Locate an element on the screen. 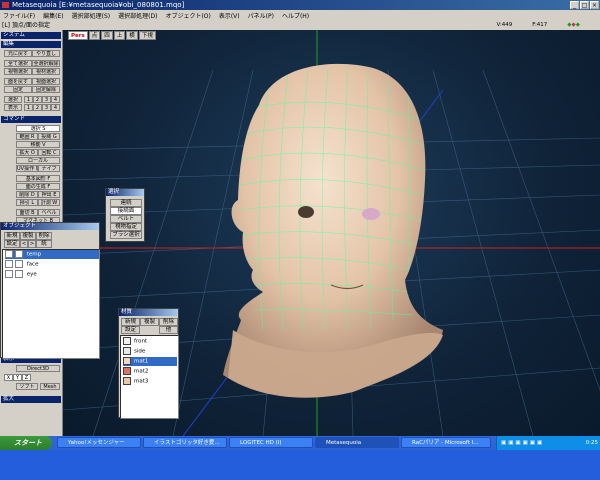 The image size is (600, 480). mesh-button: Mesh is located at coordinates (50, 386).